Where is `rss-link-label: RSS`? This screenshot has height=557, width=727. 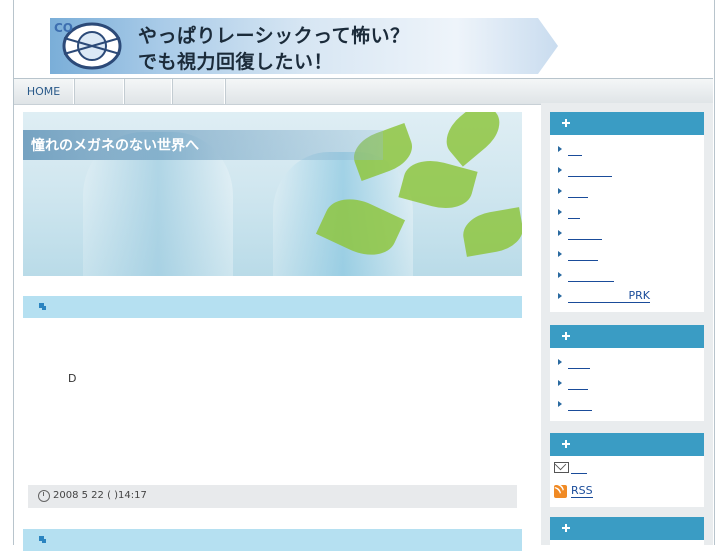
rss-link-label: RSS is located at coordinates (582, 491).